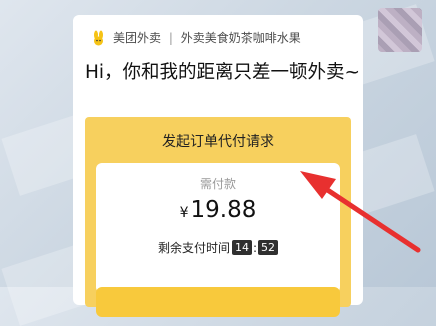  I want to click on pay-button, so click(218, 302).